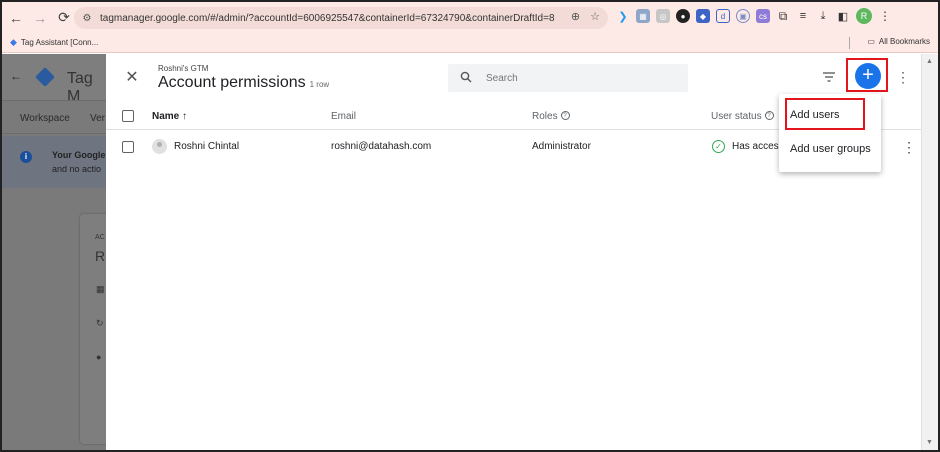  Describe the element at coordinates (830, 77) in the screenshot. I see `filter-icon` at that location.